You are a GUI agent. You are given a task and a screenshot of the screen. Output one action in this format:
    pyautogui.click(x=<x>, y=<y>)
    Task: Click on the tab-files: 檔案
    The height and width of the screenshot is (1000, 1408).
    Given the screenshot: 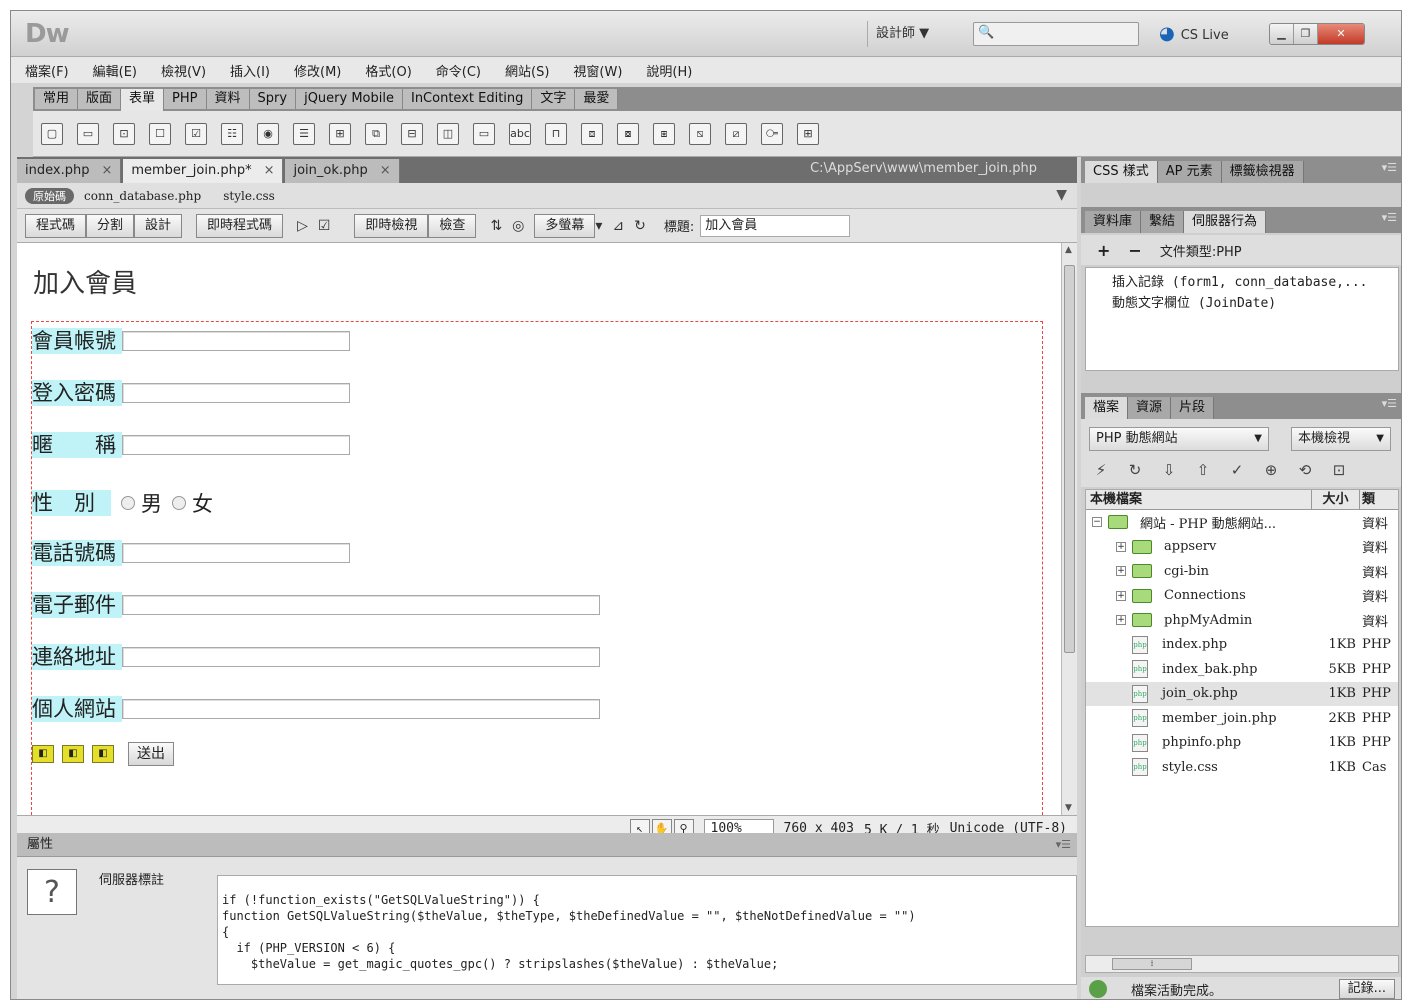 What is the action you would take?
    pyautogui.click(x=1107, y=408)
    